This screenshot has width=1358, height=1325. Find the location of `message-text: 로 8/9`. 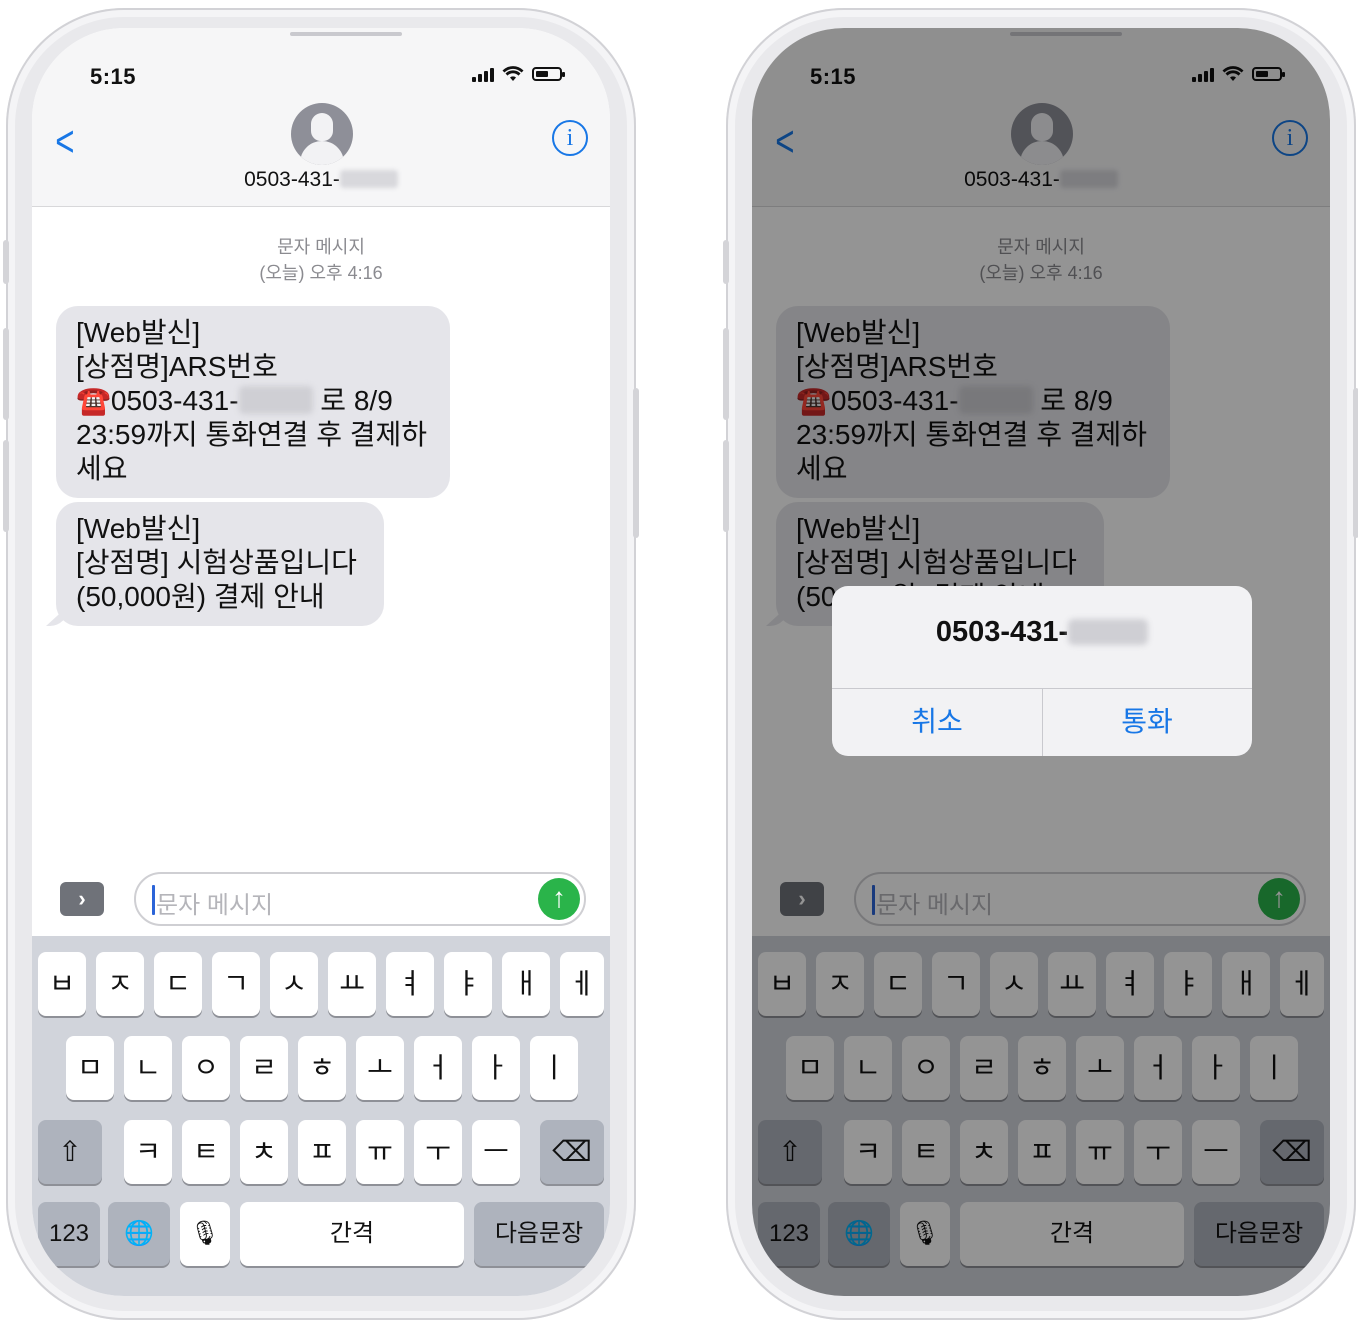

message-text: 로 8/9 is located at coordinates (352, 400).